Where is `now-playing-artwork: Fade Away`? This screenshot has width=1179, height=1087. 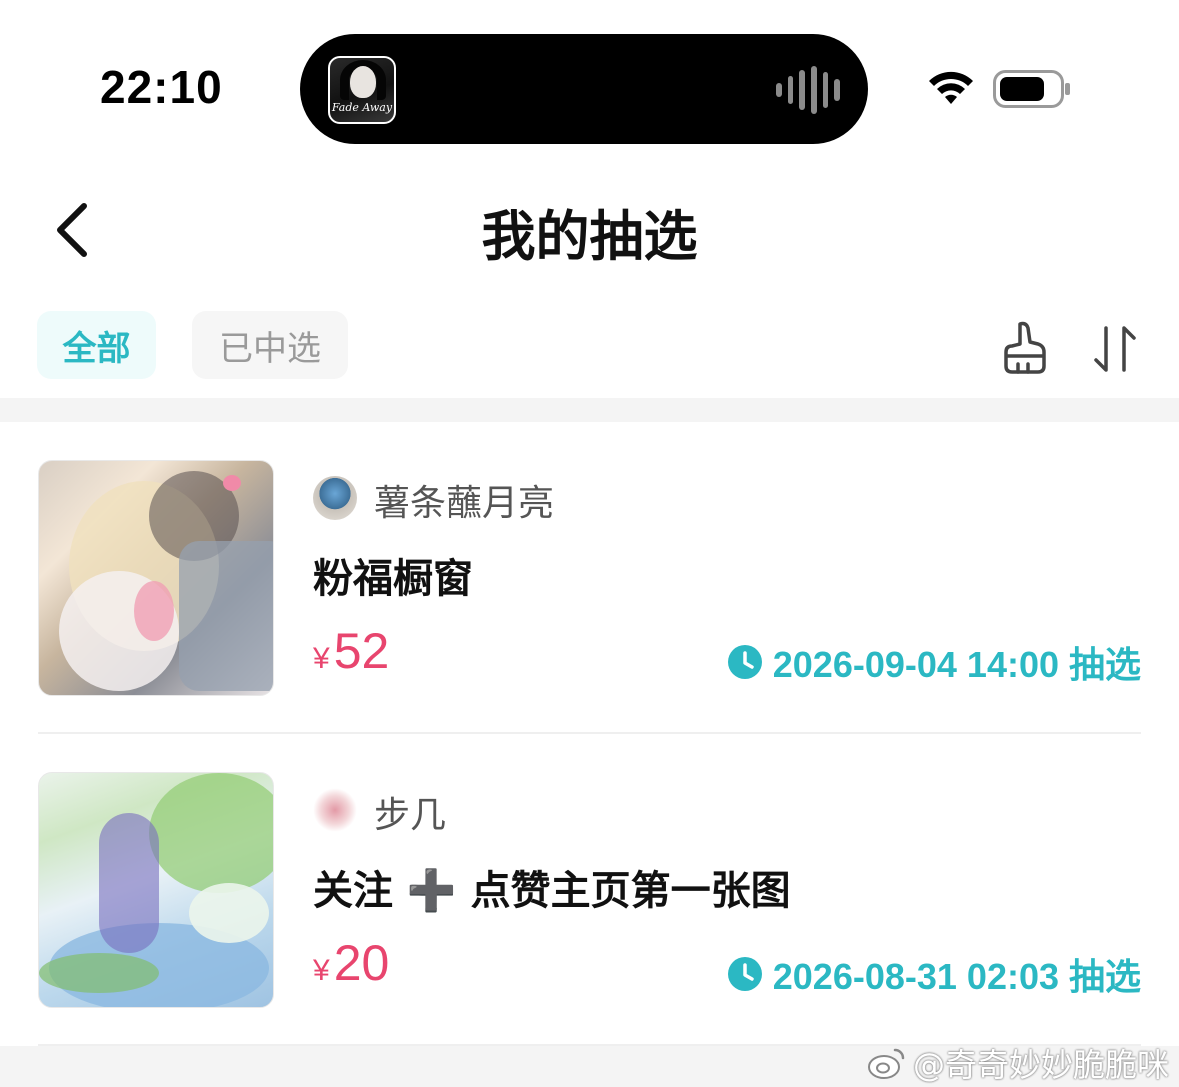 now-playing-artwork: Fade Away is located at coordinates (362, 90).